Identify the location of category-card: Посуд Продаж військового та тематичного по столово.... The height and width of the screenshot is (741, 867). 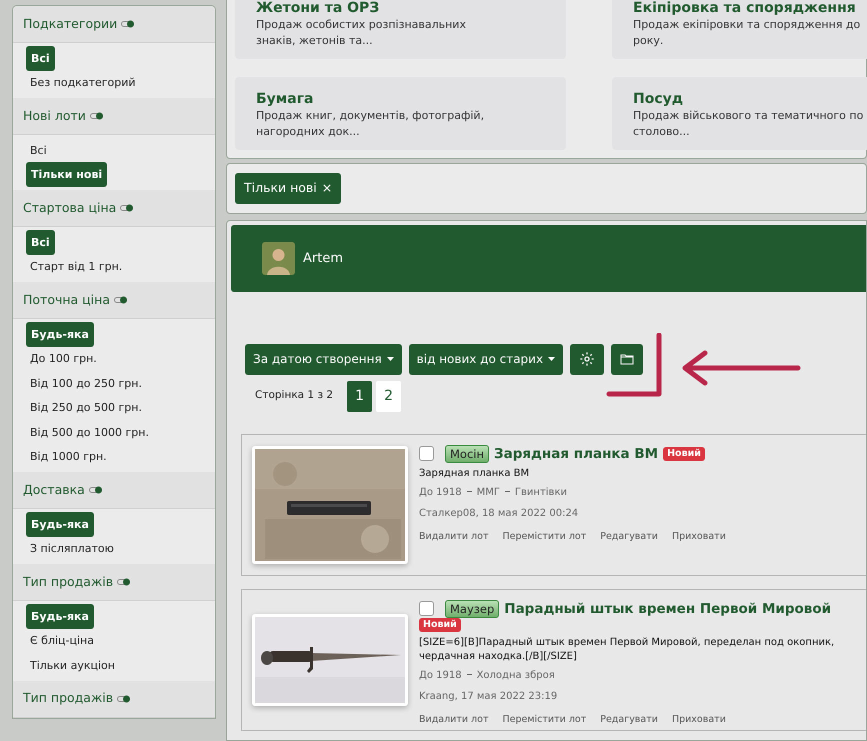
(739, 113).